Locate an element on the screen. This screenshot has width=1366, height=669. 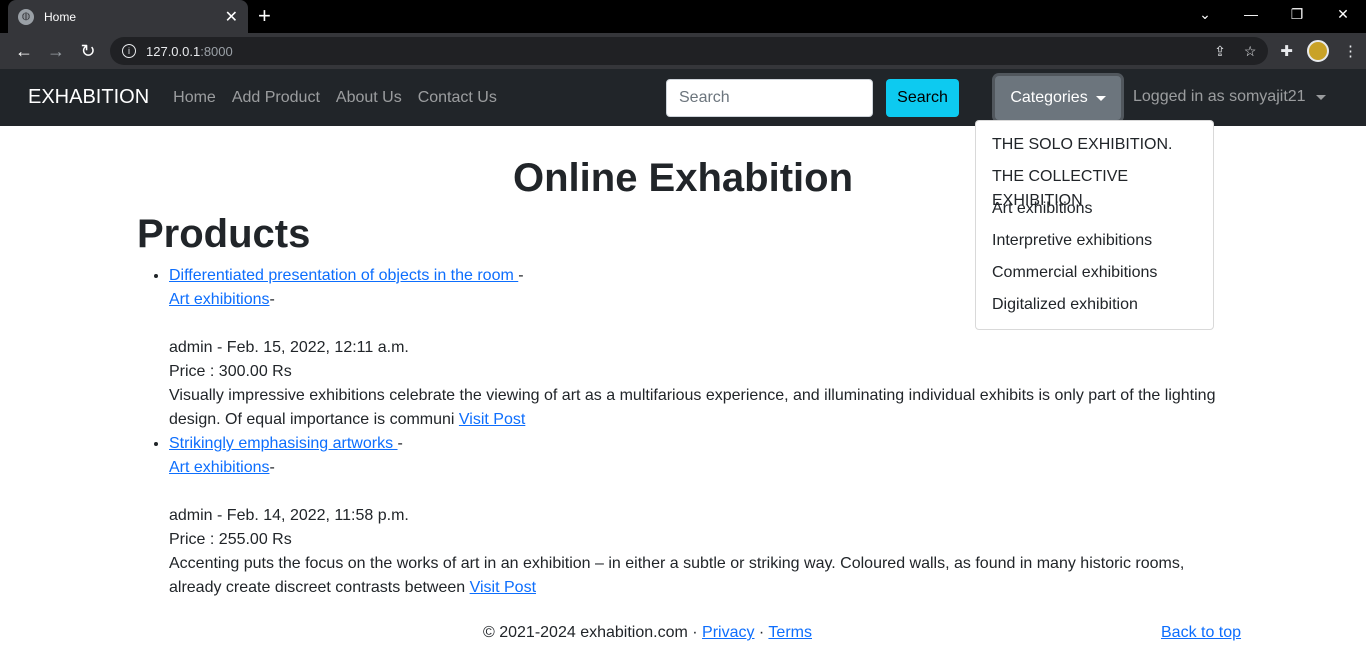
categories-dropdown-button: Categories is located at coordinates (1058, 98).